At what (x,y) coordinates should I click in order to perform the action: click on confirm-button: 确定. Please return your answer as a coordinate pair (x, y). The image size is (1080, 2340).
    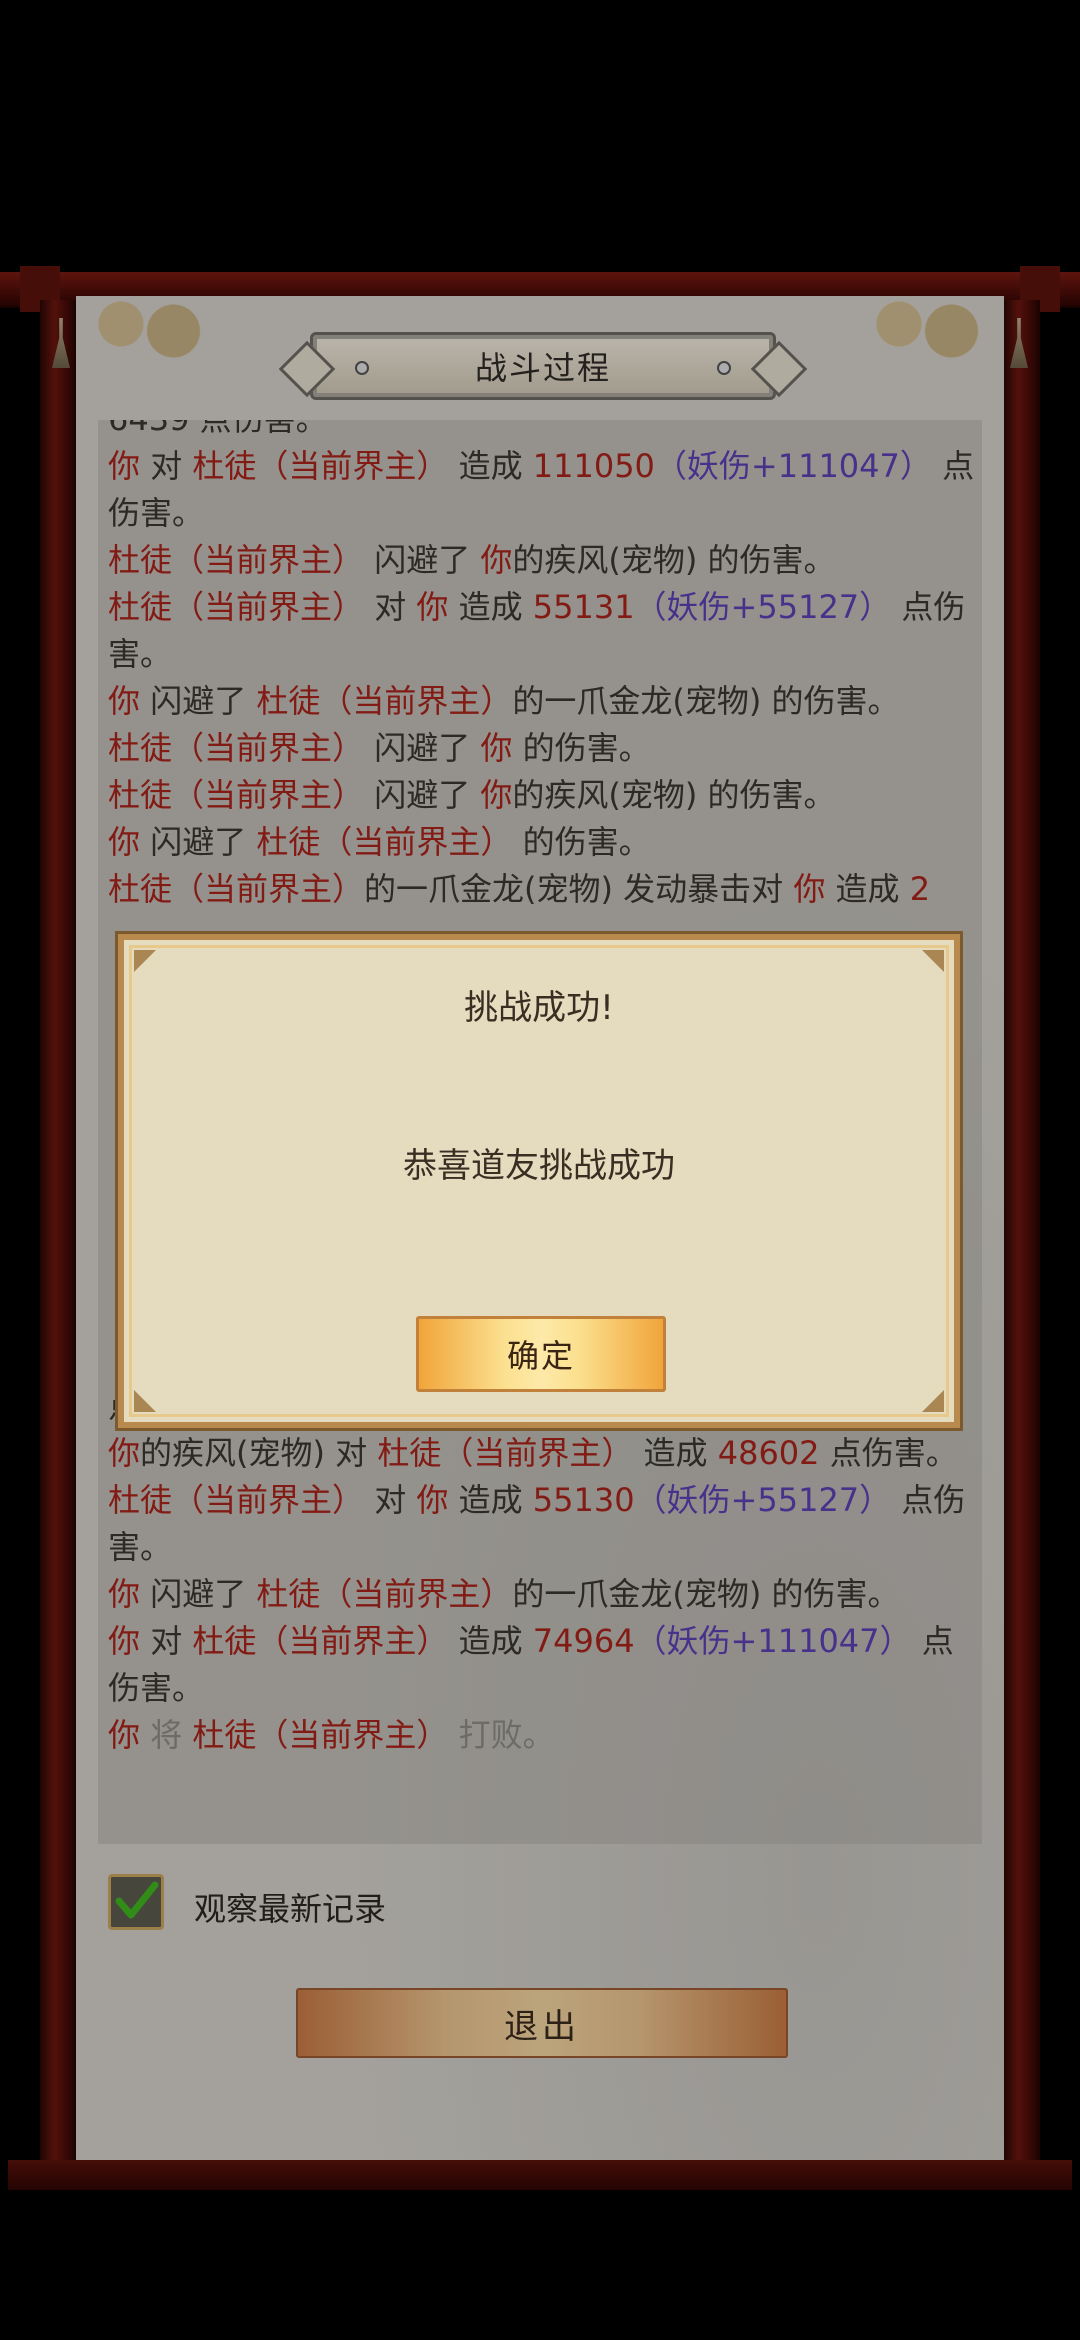
    Looking at the image, I should click on (541, 1354).